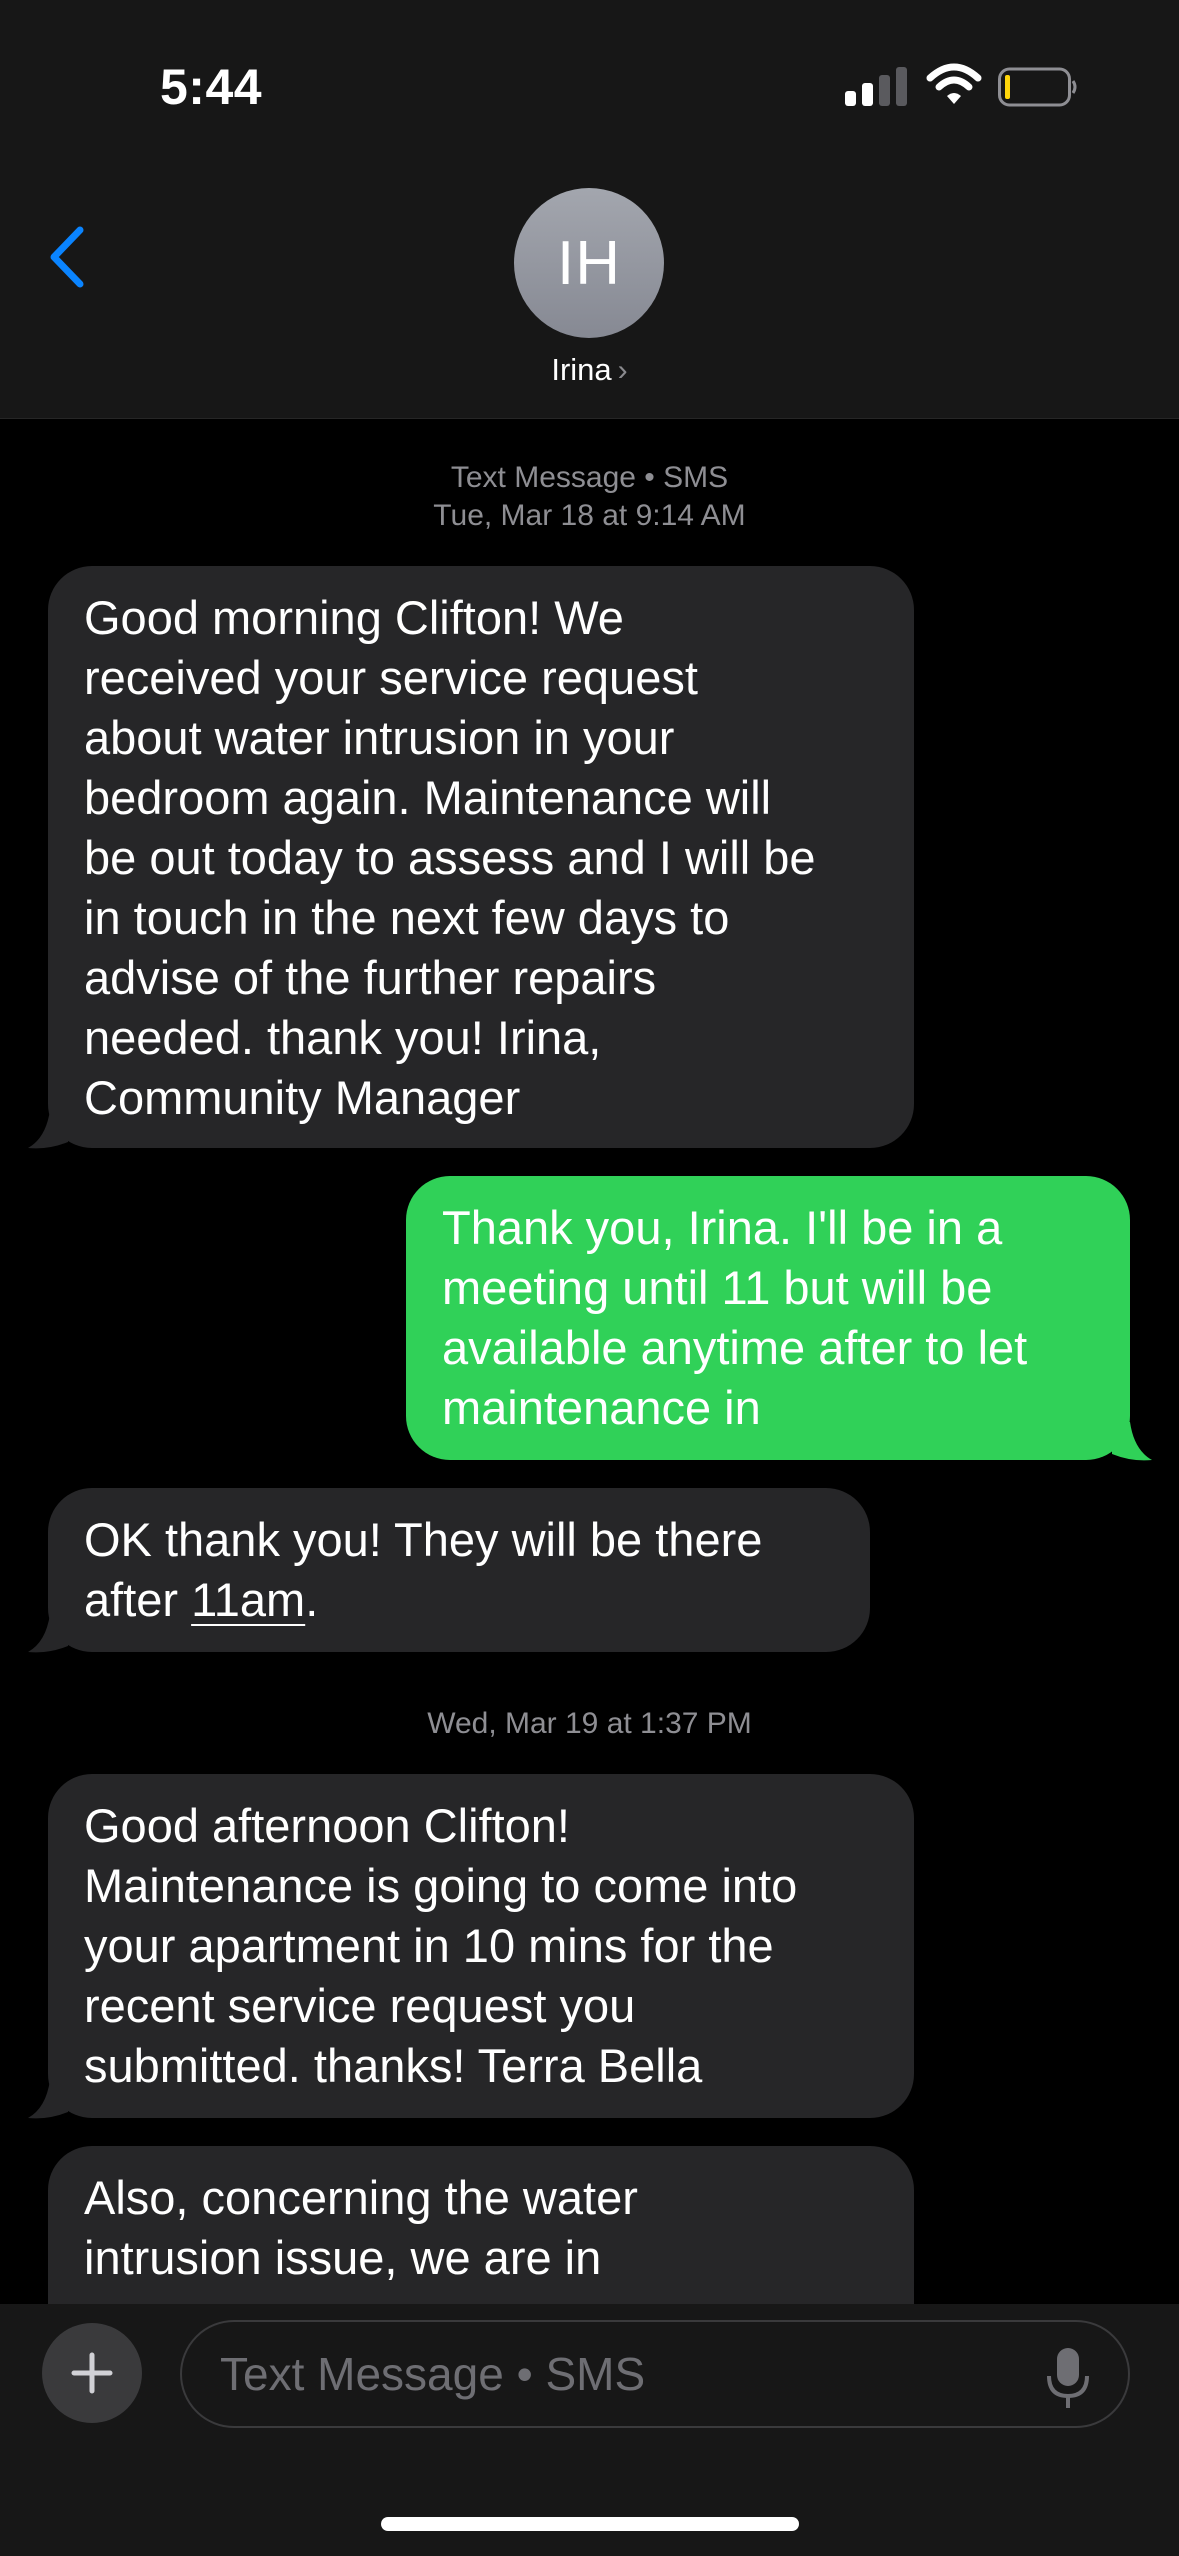  Describe the element at coordinates (428, 797) in the screenshot. I see `message-line: bedroom again. Maintenance will` at that location.